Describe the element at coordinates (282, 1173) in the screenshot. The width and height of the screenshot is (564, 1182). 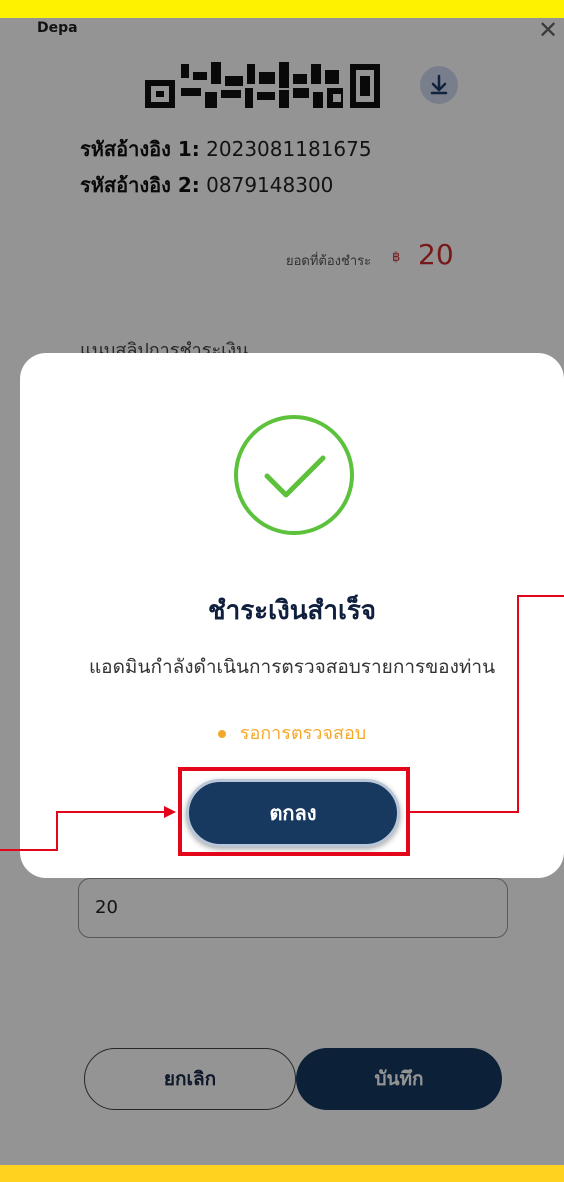
I see `annotation-bottom-bar` at that location.